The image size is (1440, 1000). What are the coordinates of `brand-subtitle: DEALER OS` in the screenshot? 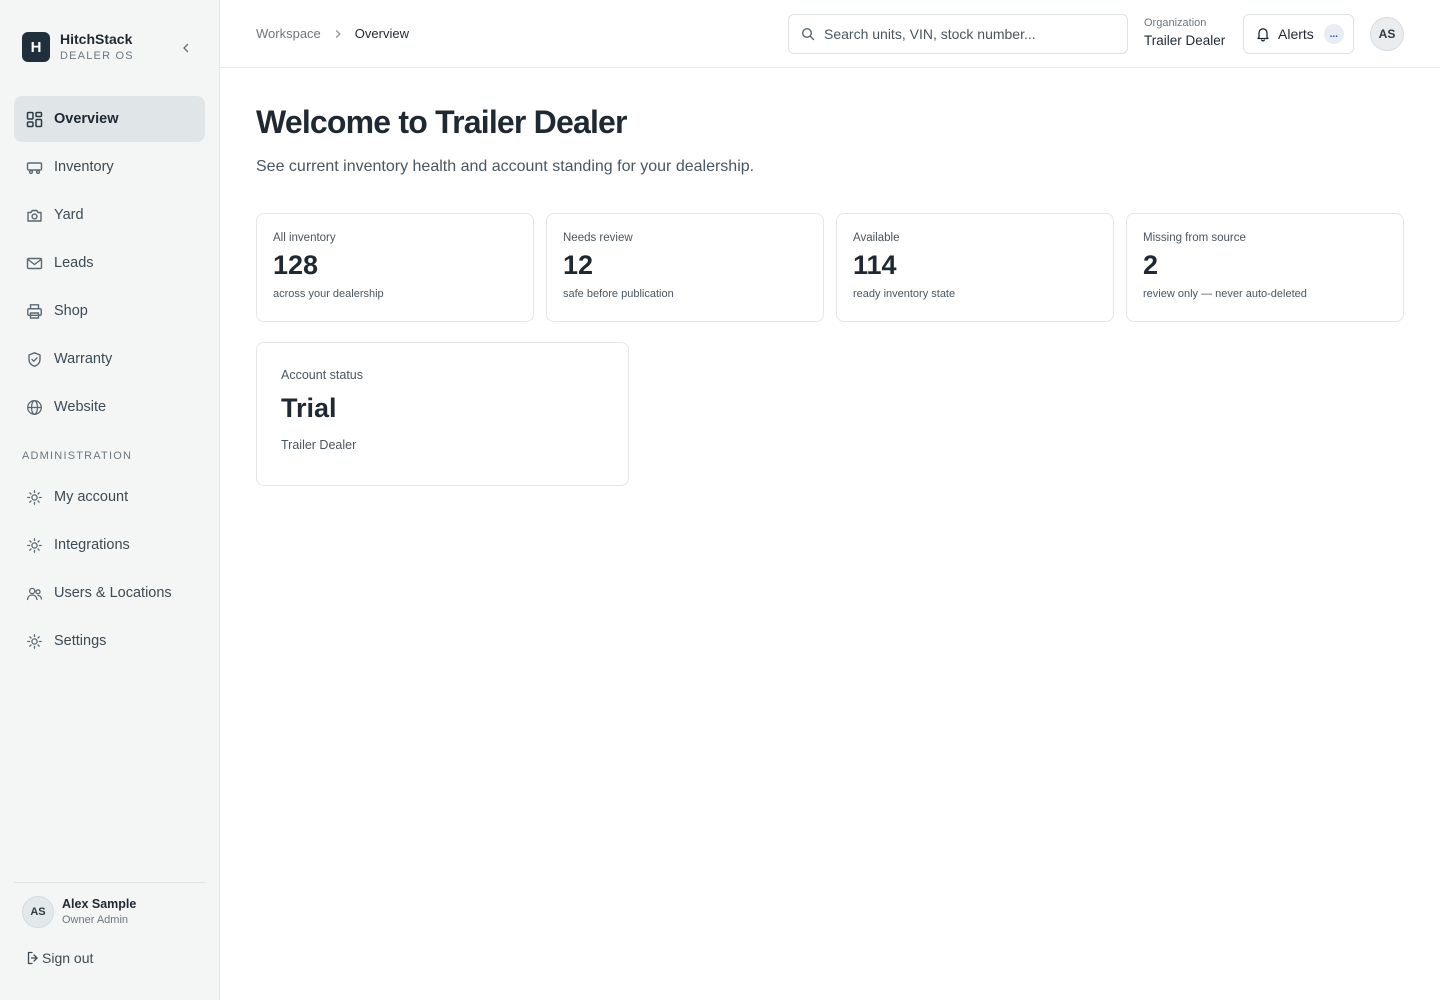 It's located at (97, 56).